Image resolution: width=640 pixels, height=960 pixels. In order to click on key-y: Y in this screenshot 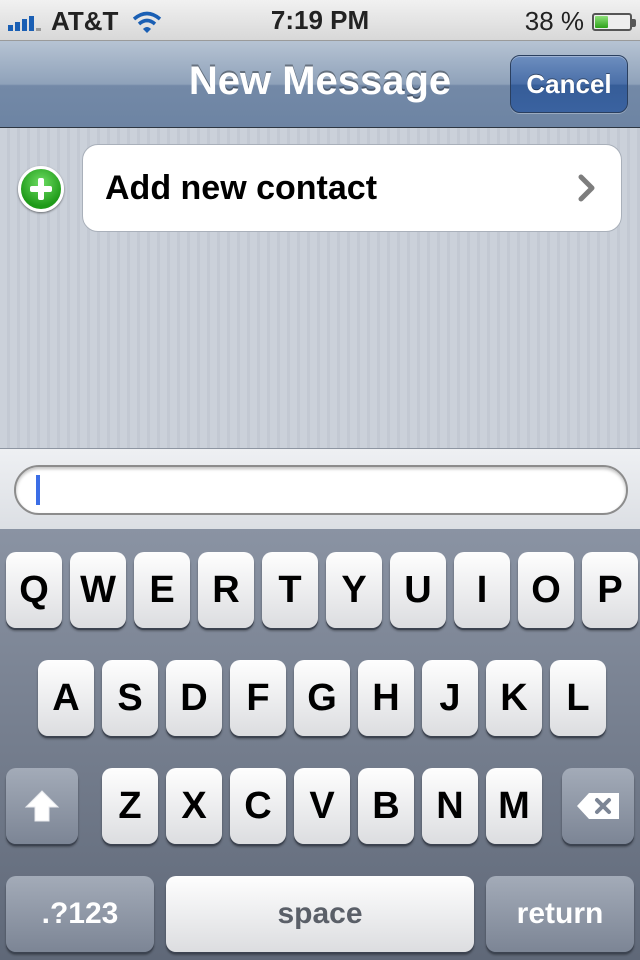, I will do `click(354, 590)`.